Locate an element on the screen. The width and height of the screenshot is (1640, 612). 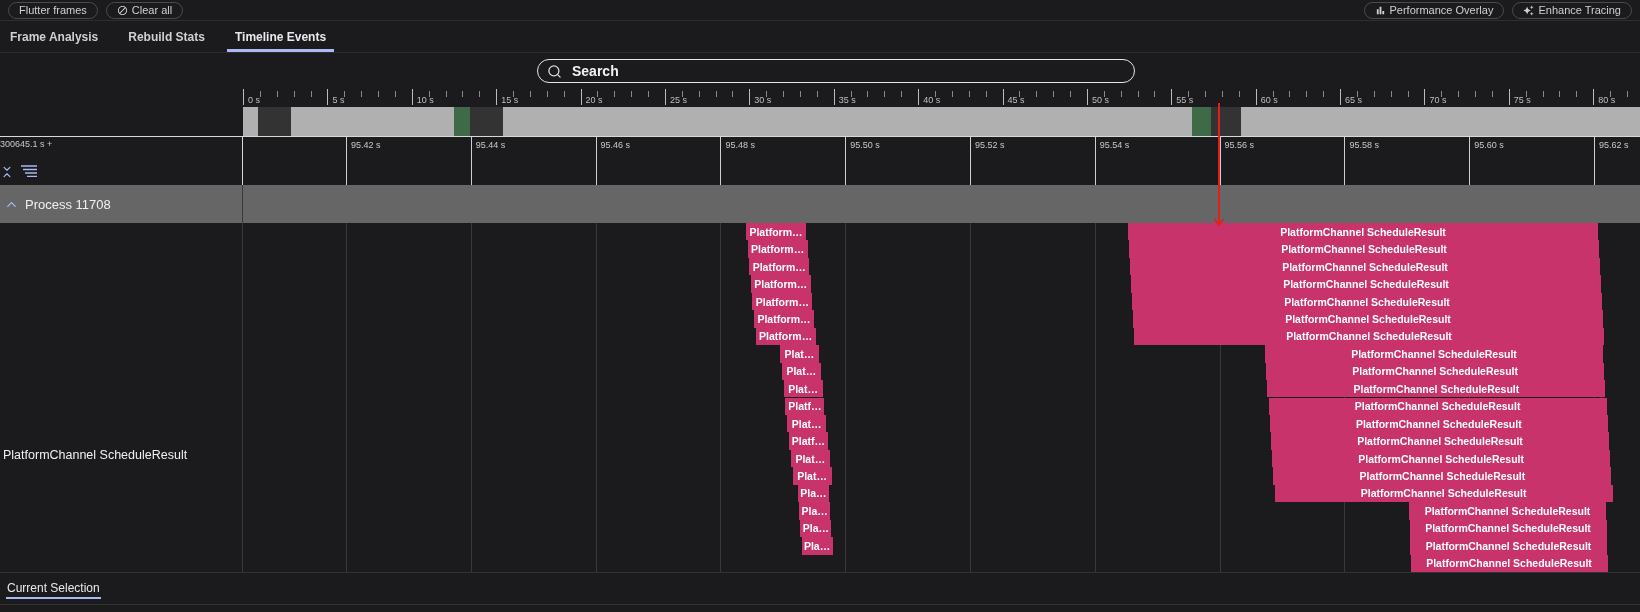
tab: Current Selection is located at coordinates (53, 588).